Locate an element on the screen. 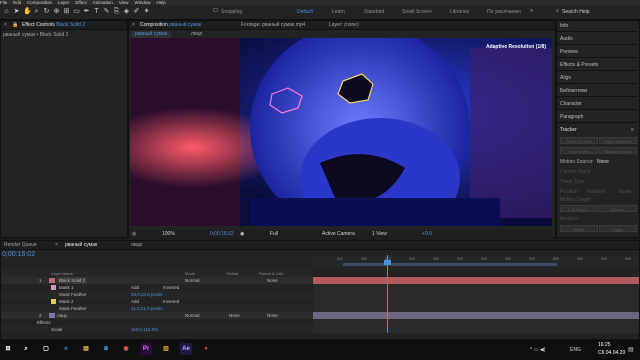 The image size is (640, 360). snapshot-icon: ◎ is located at coordinates (134, 234).